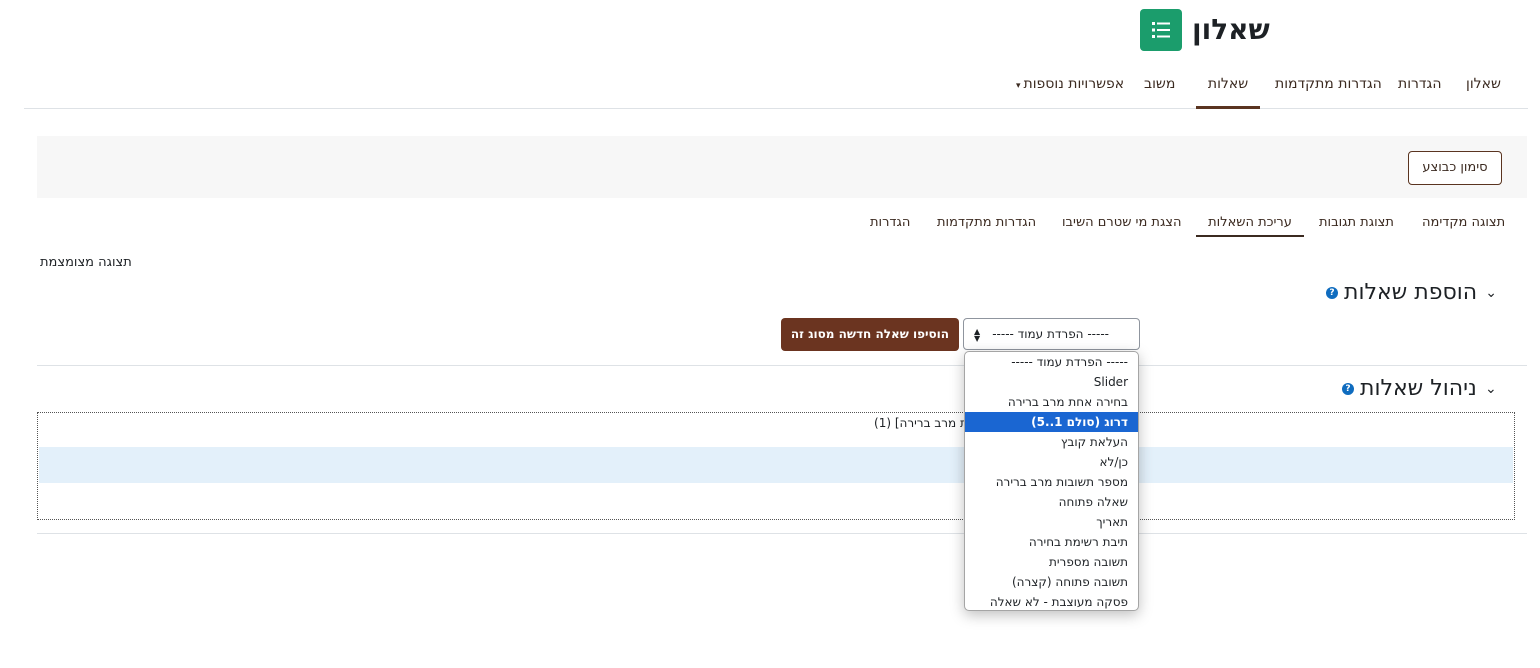 The height and width of the screenshot is (668, 1540). Describe the element at coordinates (1074, 84) in the screenshot. I see `more-options-label: אפשרויות נוספות` at that location.